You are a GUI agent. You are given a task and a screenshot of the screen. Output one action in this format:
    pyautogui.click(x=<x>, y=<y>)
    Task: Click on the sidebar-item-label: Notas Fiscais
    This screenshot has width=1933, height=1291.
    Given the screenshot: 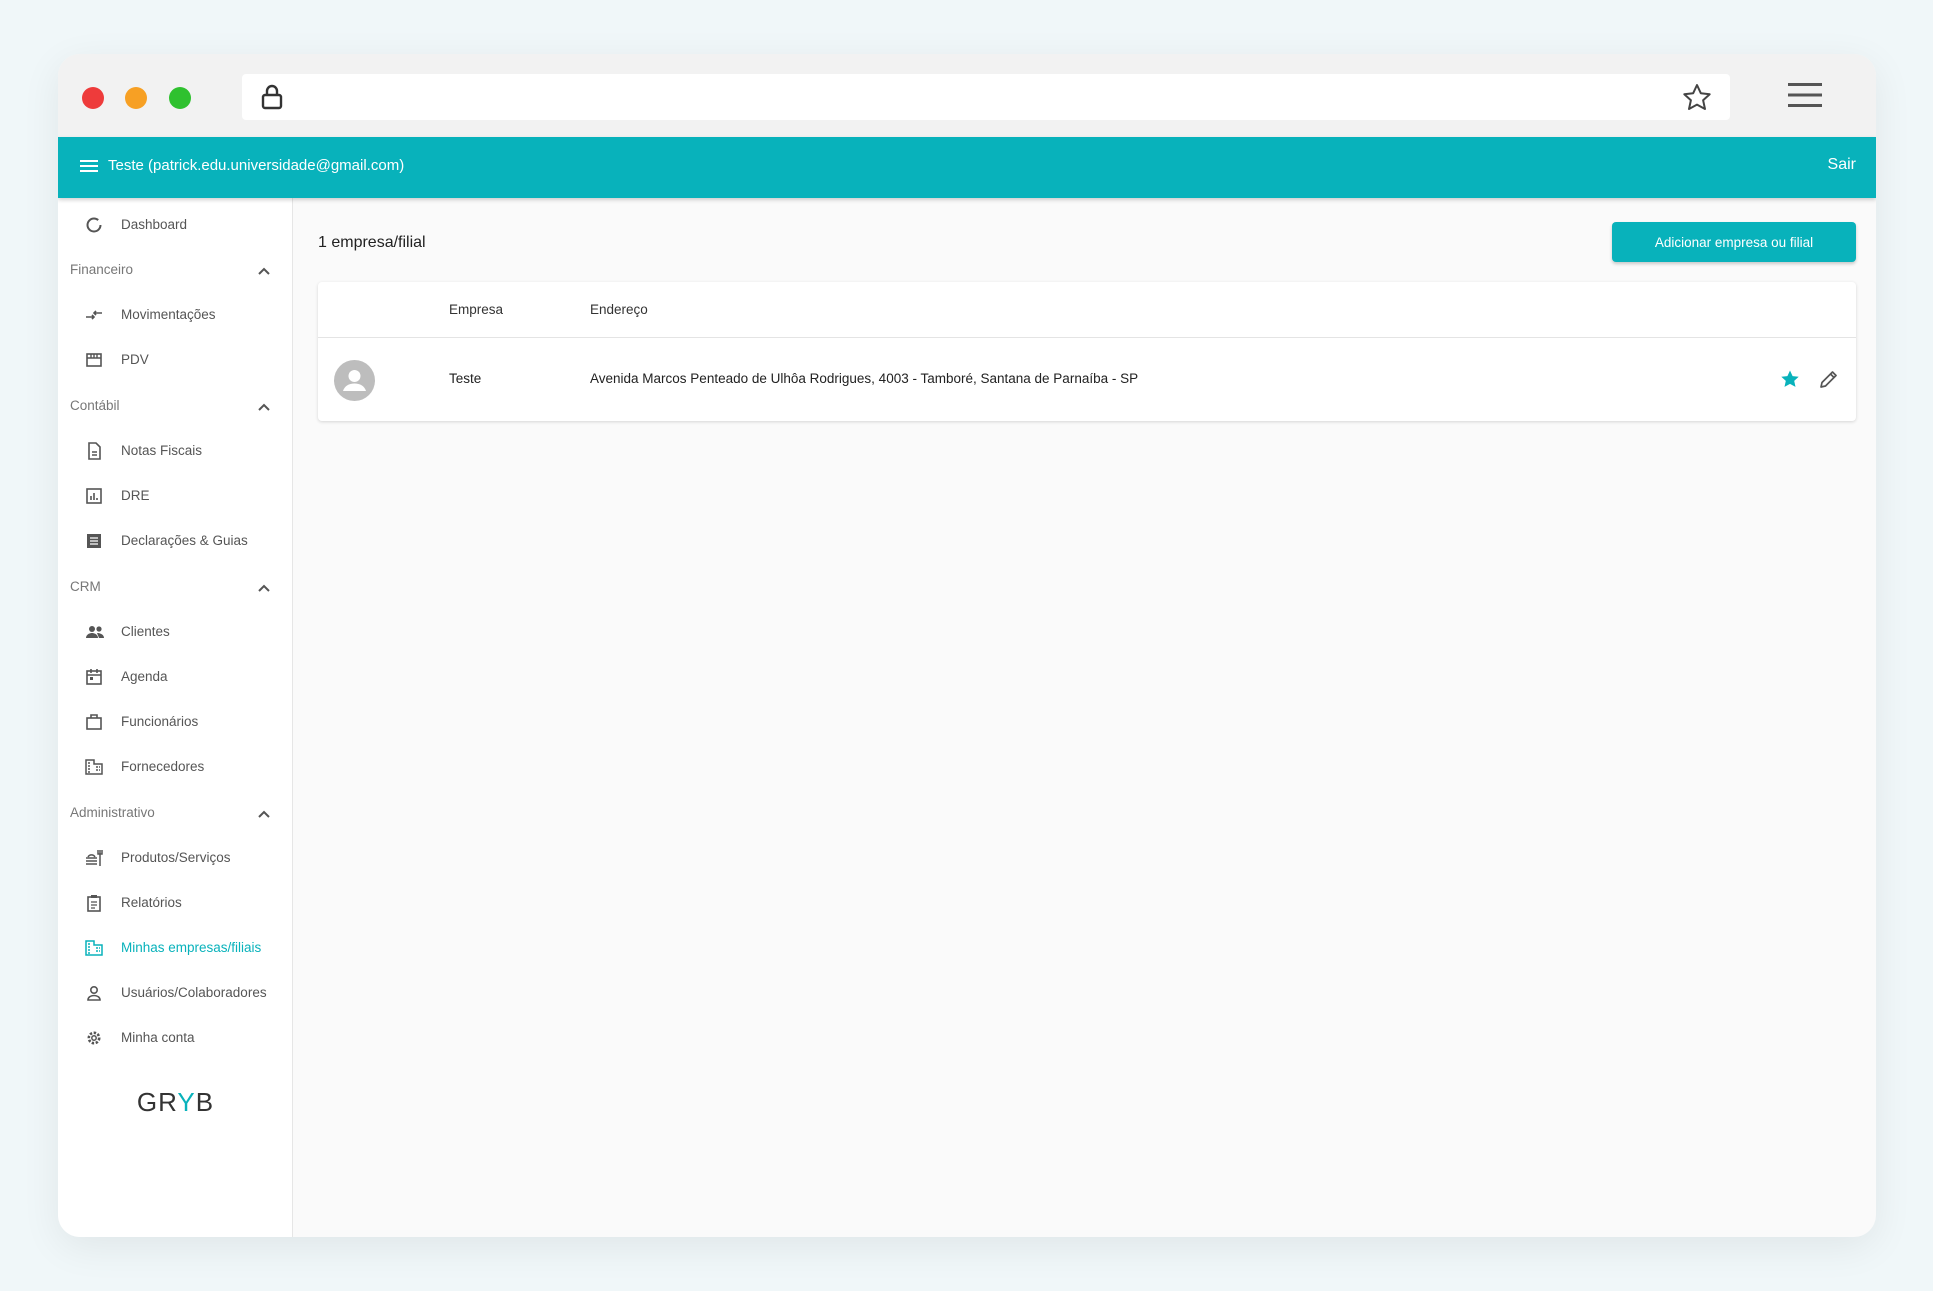 What is the action you would take?
    pyautogui.click(x=162, y=450)
    